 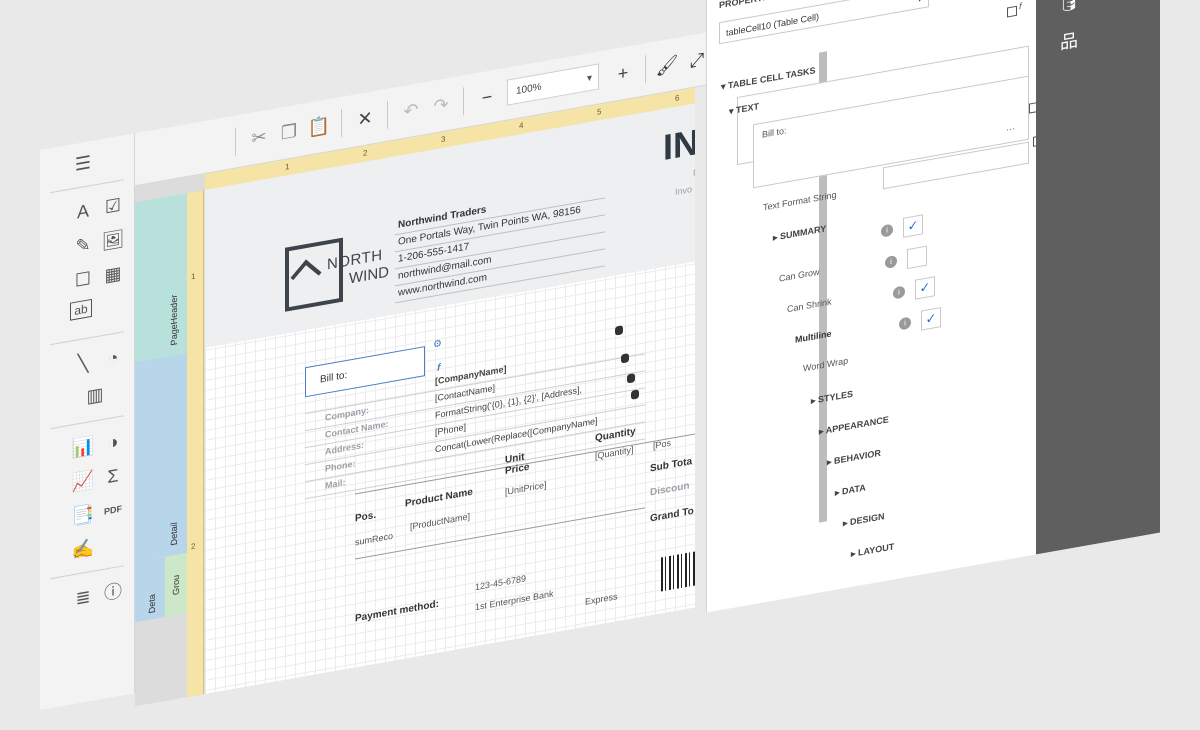 I want to click on zoom-select: 100% ▾, so click(x=553, y=84).